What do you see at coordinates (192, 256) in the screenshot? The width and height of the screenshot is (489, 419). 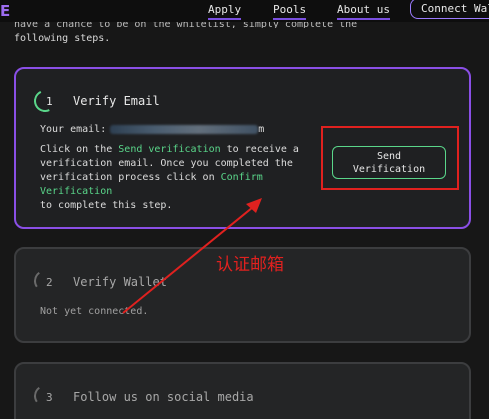 I see `annotation-arrow` at bounding box center [192, 256].